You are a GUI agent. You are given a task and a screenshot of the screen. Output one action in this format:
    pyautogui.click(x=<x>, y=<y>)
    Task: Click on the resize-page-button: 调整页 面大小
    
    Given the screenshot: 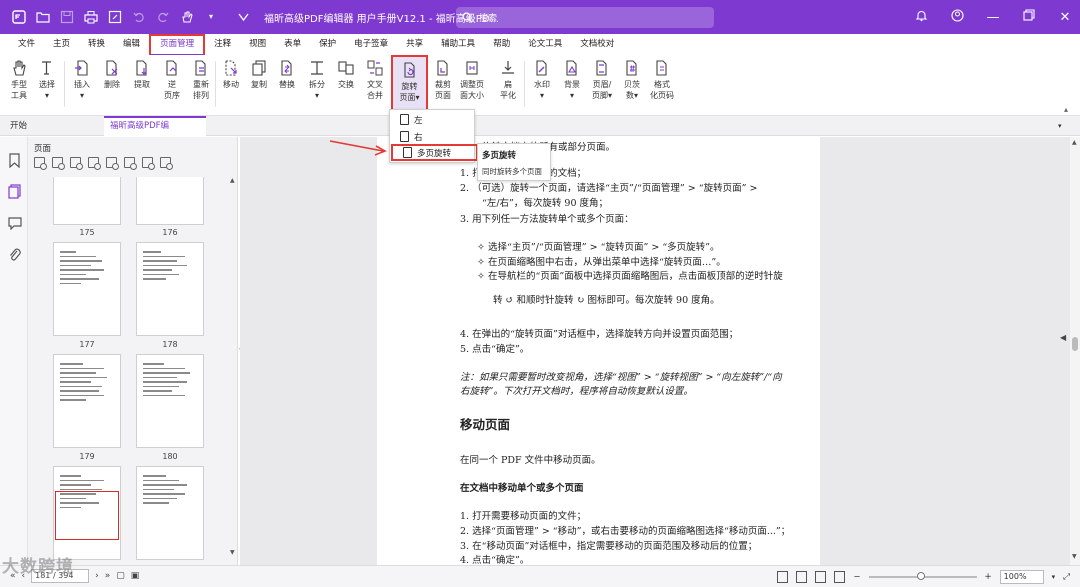 What is the action you would take?
    pyautogui.click(x=472, y=85)
    